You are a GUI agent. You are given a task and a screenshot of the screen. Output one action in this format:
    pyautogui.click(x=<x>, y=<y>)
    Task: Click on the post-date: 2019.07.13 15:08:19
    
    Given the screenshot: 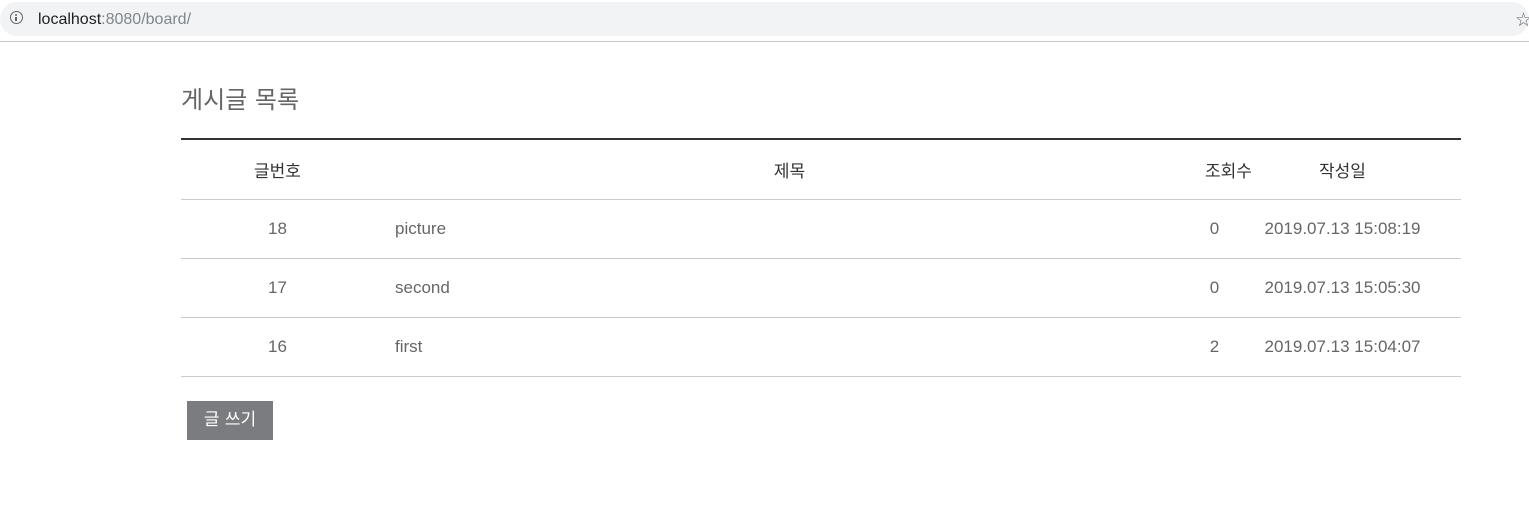 What is the action you would take?
    pyautogui.click(x=1342, y=229)
    